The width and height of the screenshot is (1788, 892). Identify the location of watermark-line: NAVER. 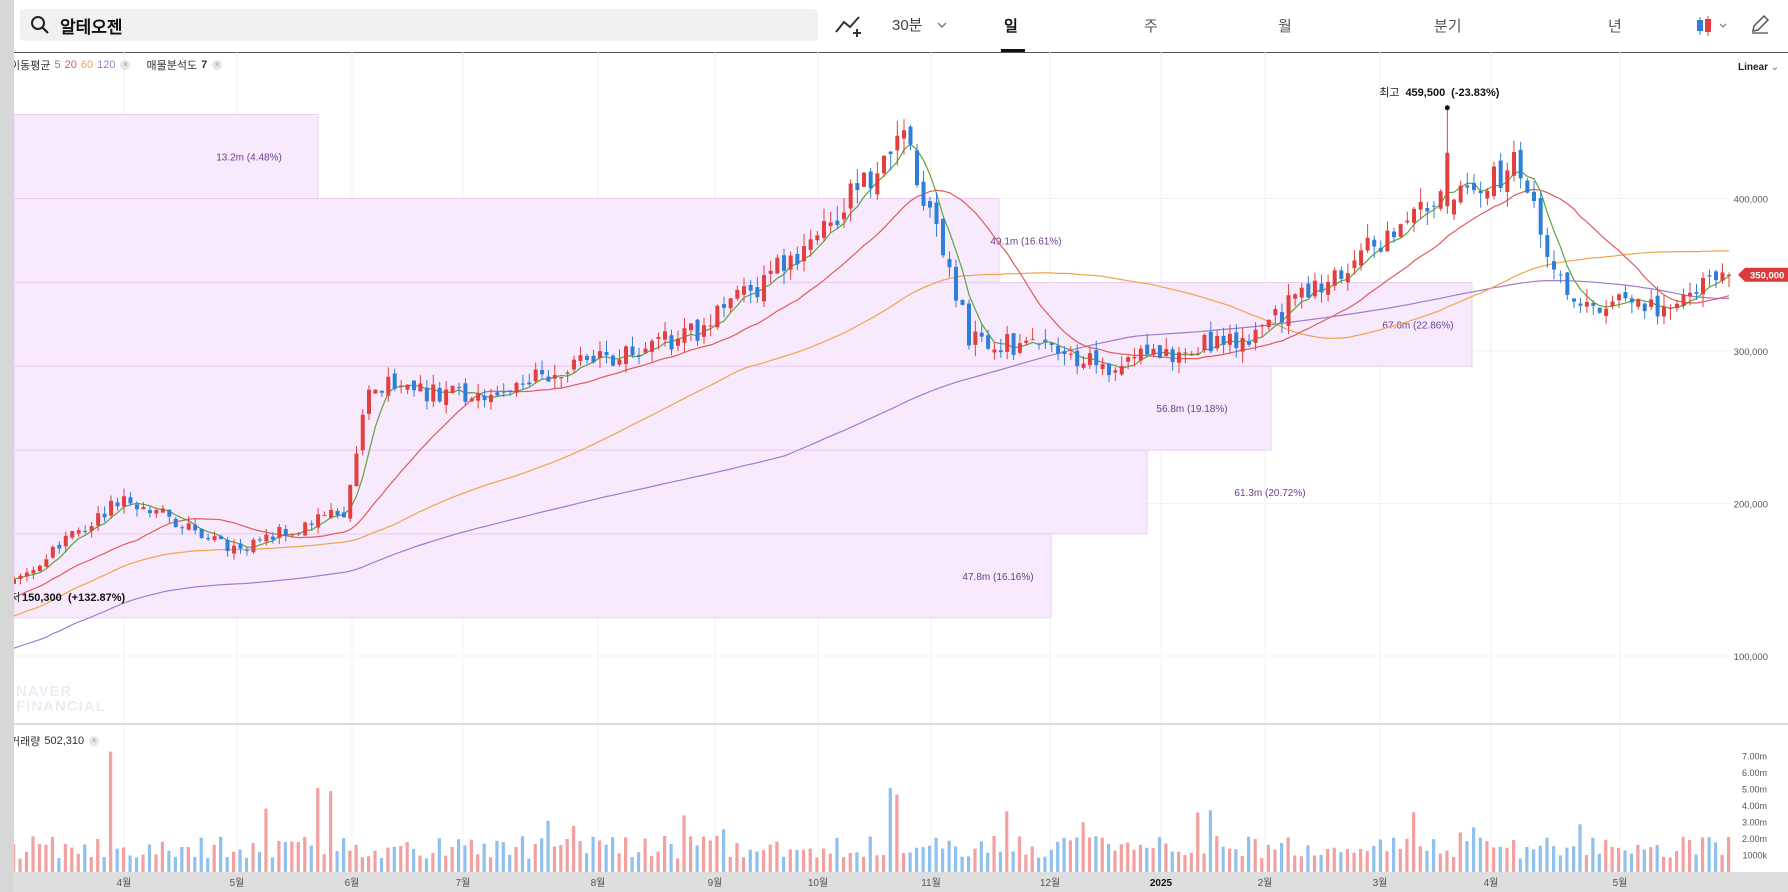
(44, 691).